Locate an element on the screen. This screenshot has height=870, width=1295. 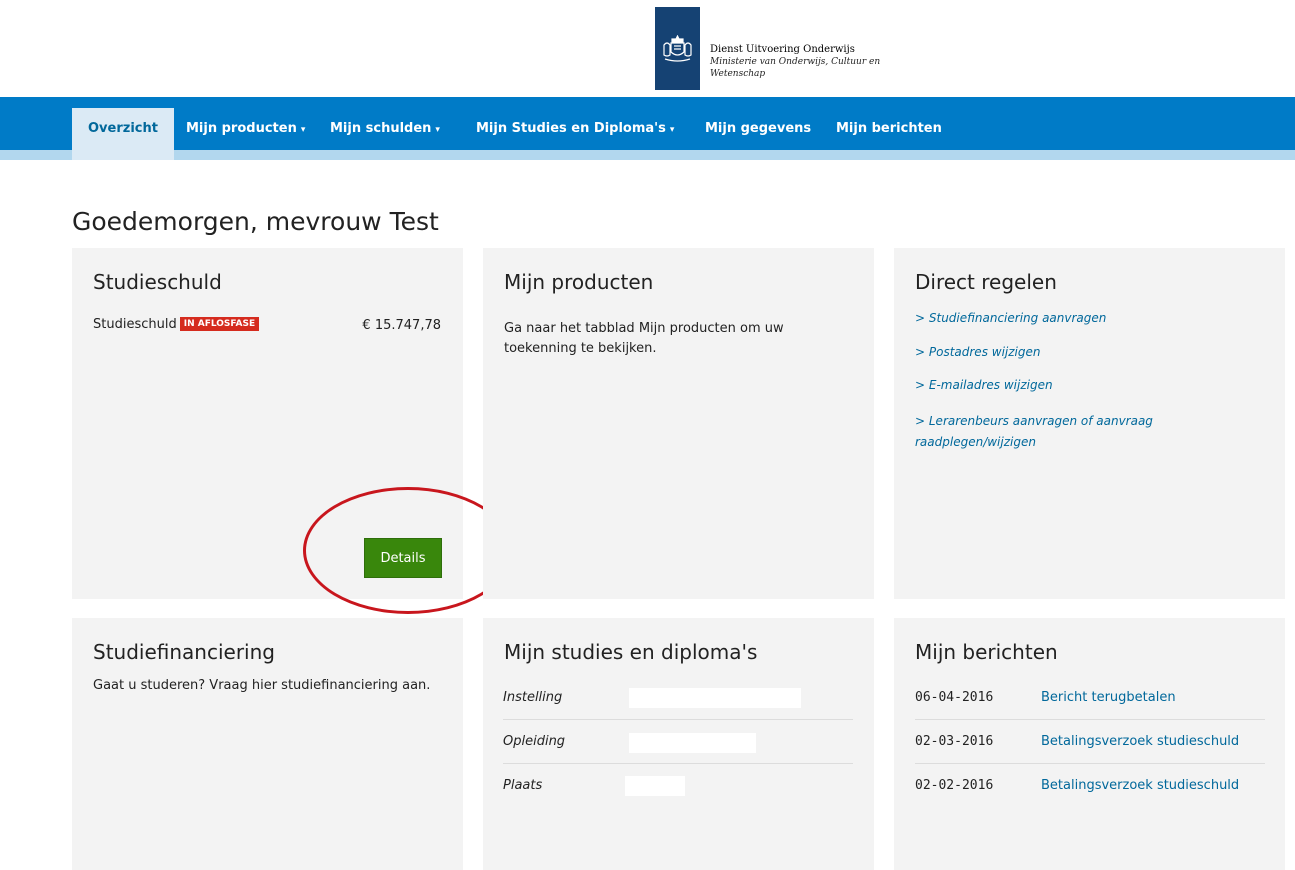
studieschuld-label: Studieschuld is located at coordinates (135, 324).